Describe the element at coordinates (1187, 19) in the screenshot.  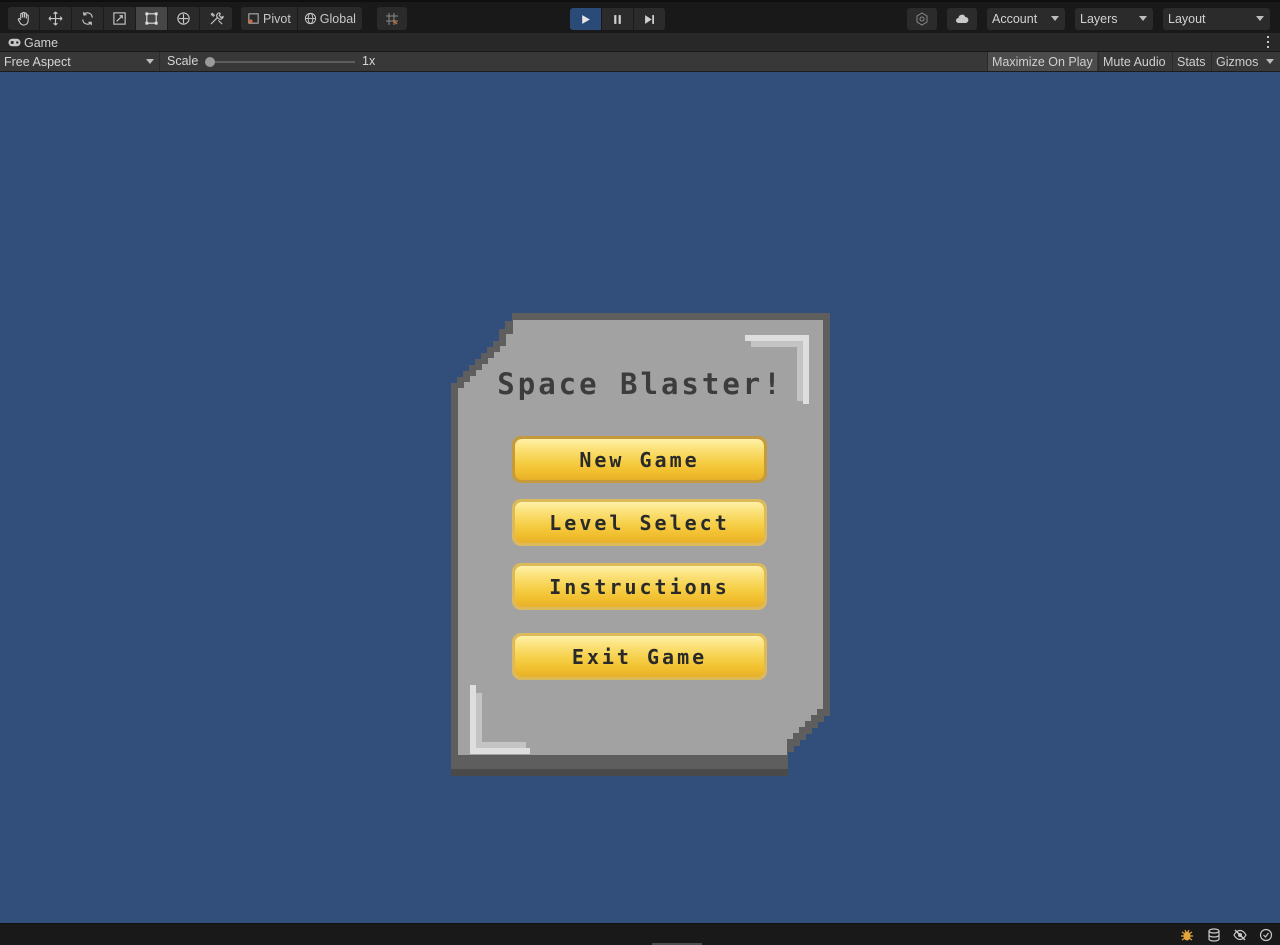
I see `layout-label: Layout` at that location.